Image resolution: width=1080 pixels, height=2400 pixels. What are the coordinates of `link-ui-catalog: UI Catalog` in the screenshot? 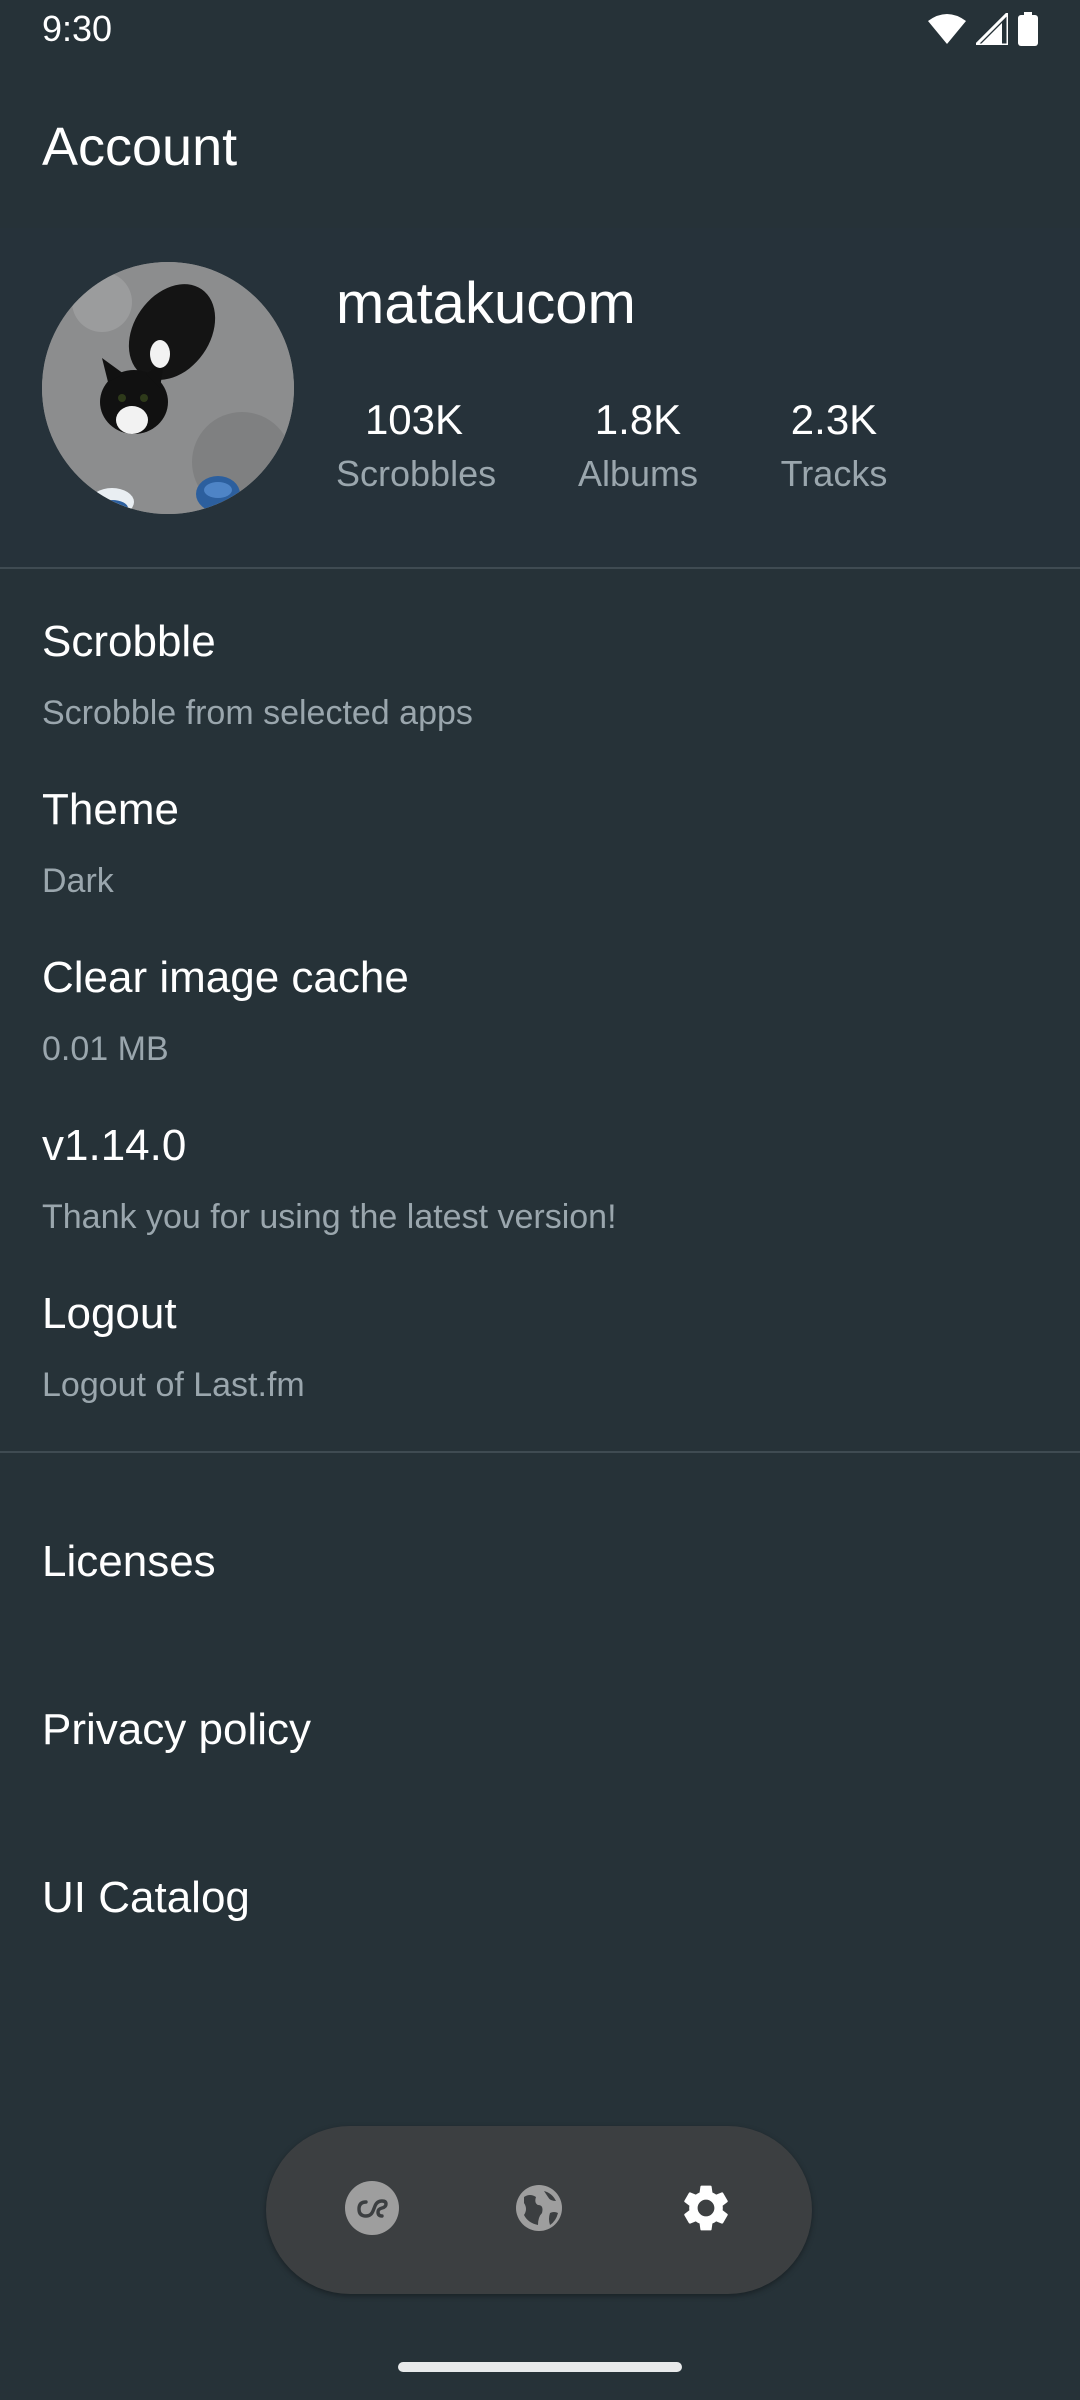 It's located at (146, 1898).